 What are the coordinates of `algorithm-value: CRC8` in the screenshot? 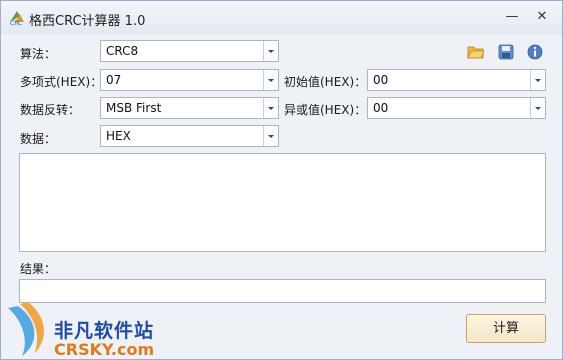 It's located at (122, 51).